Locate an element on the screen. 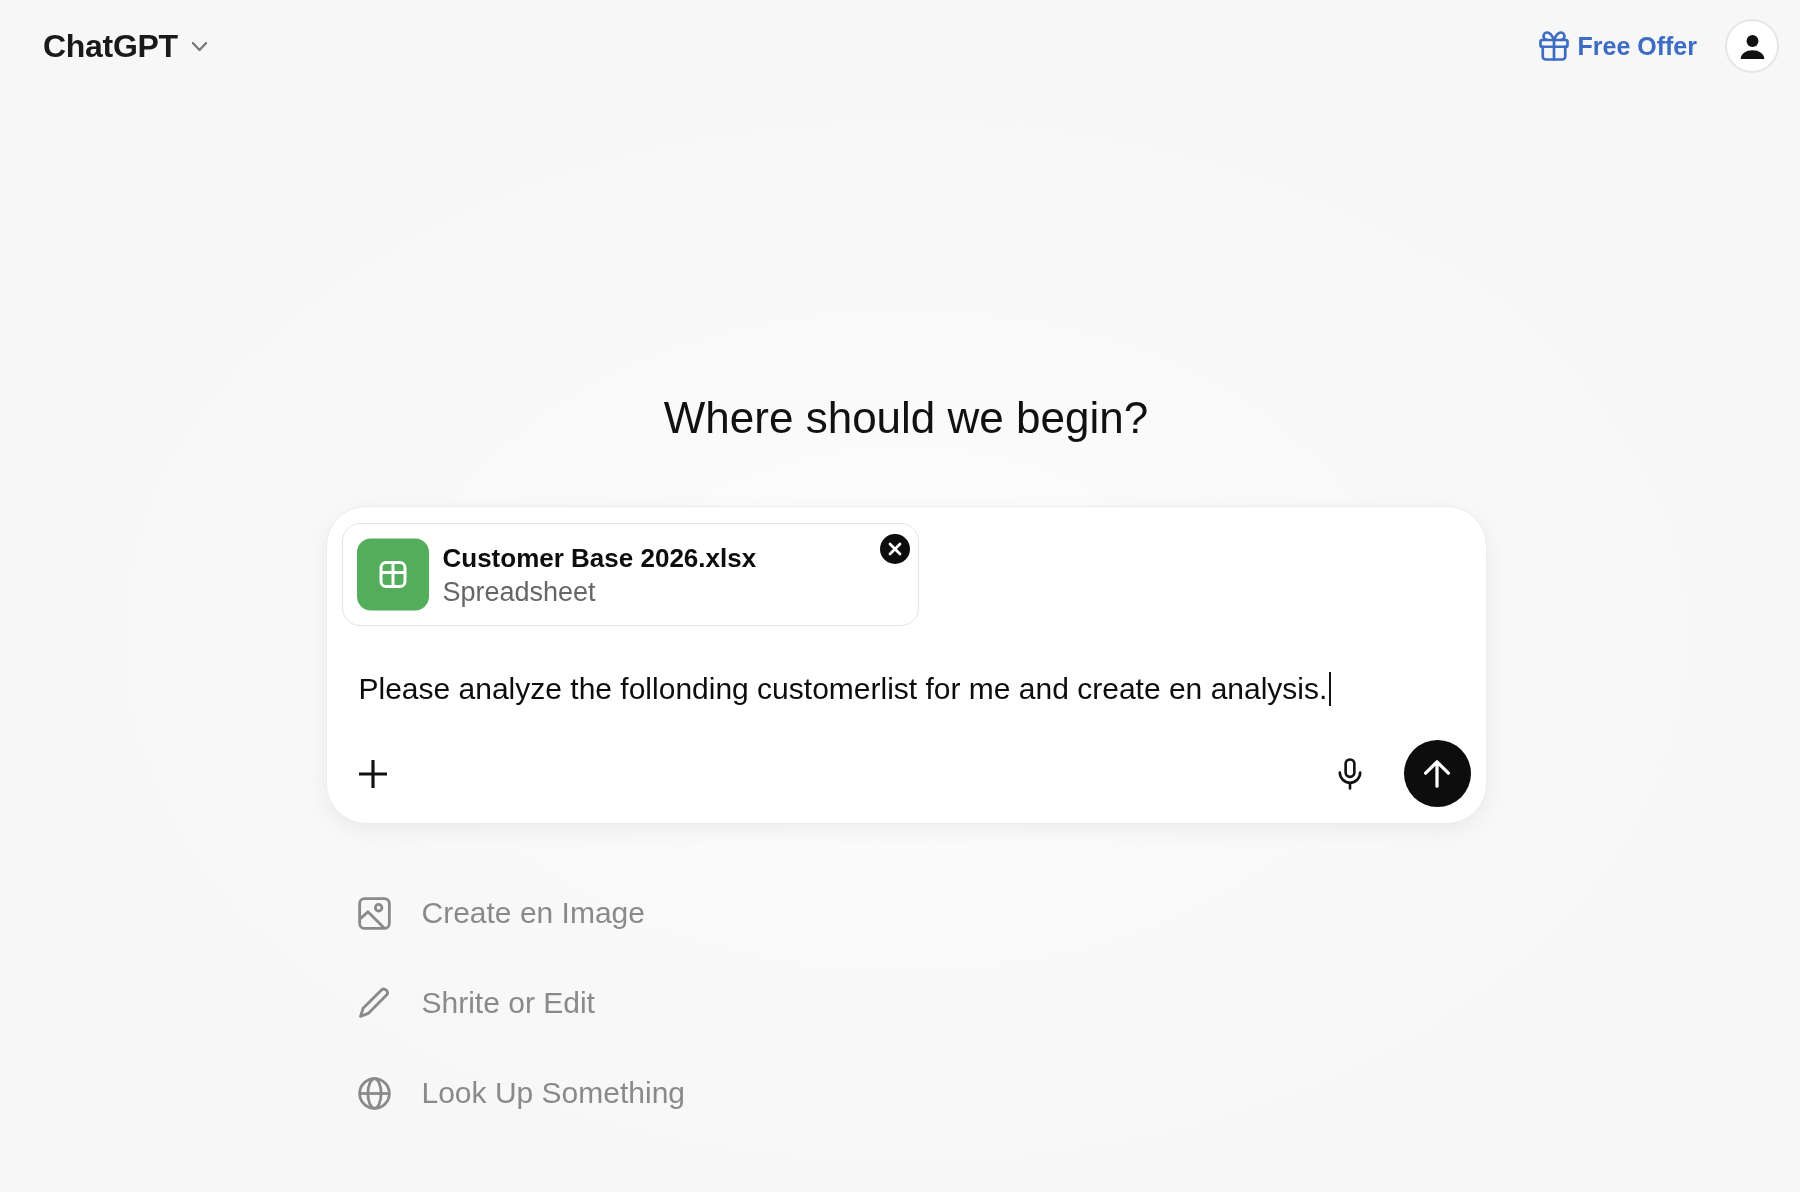  avatar-button is located at coordinates (1752, 46).